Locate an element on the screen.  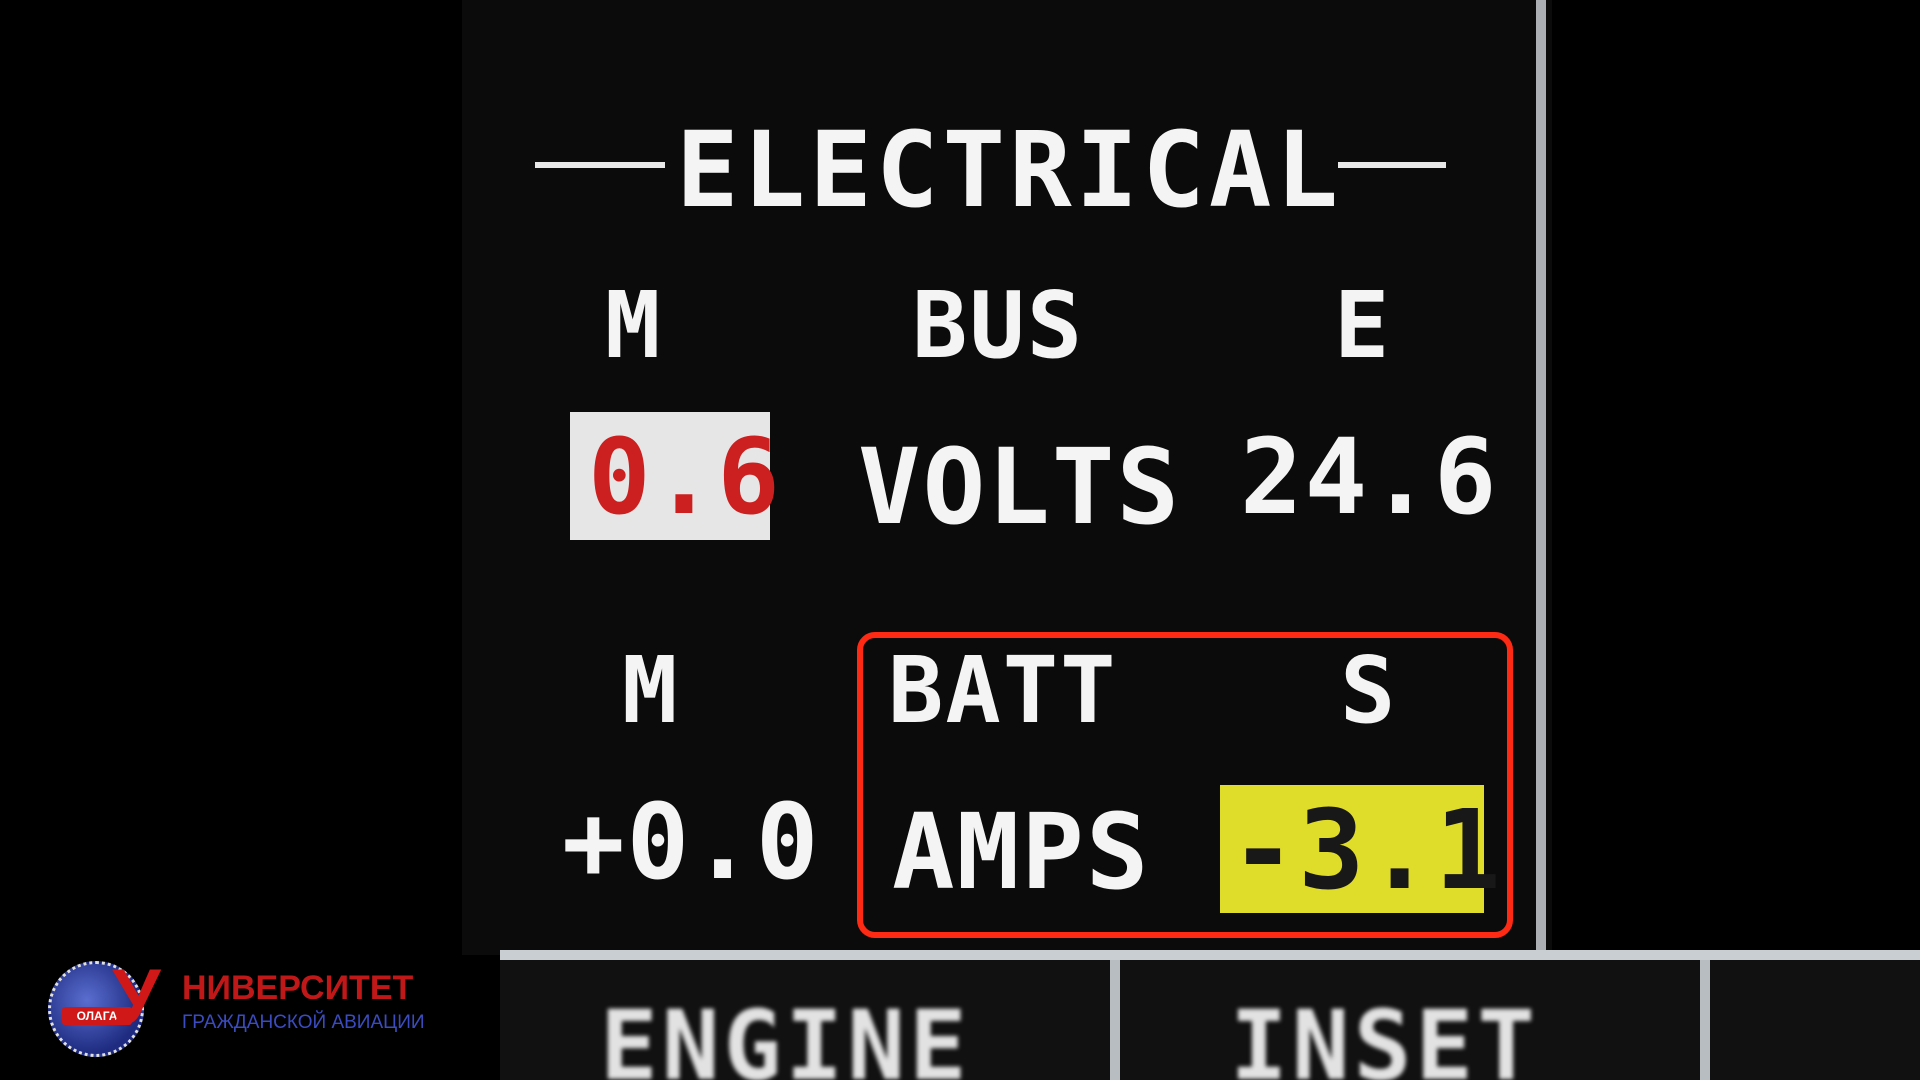
batt-left-amps-value: +0.0 is located at coordinates (691, 842).